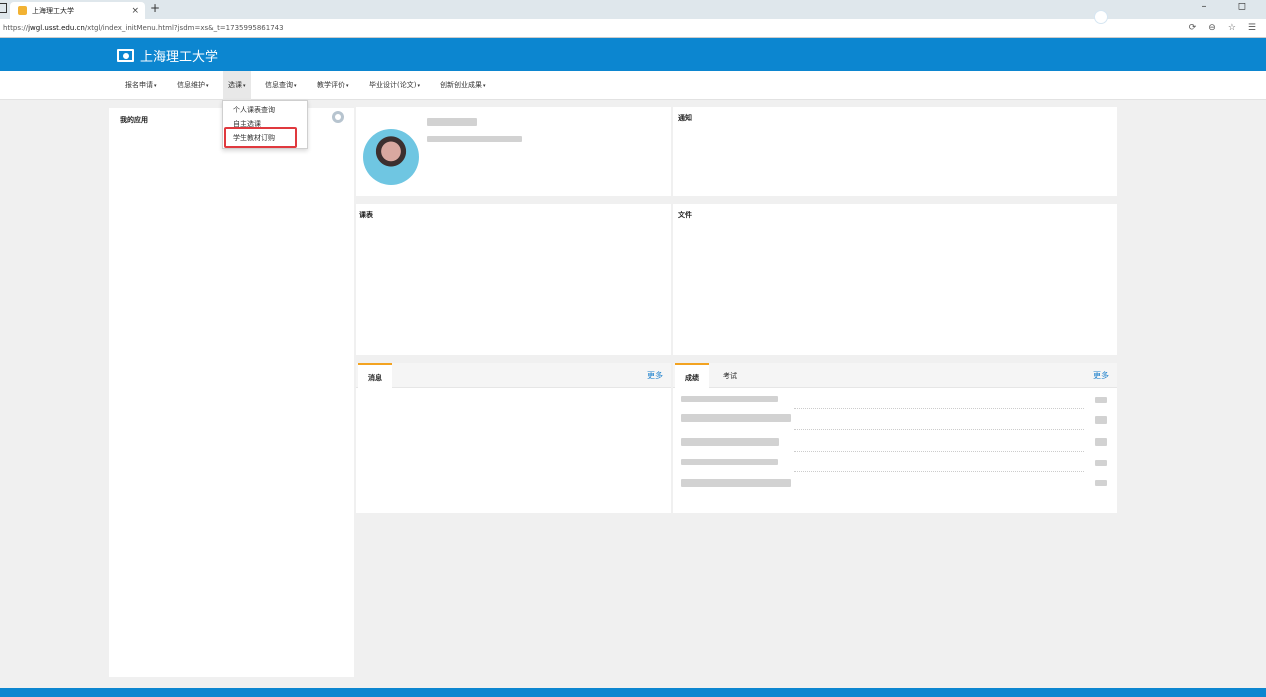  What do you see at coordinates (895, 279) in the screenshot?
I see `files-panel: 文件` at bounding box center [895, 279].